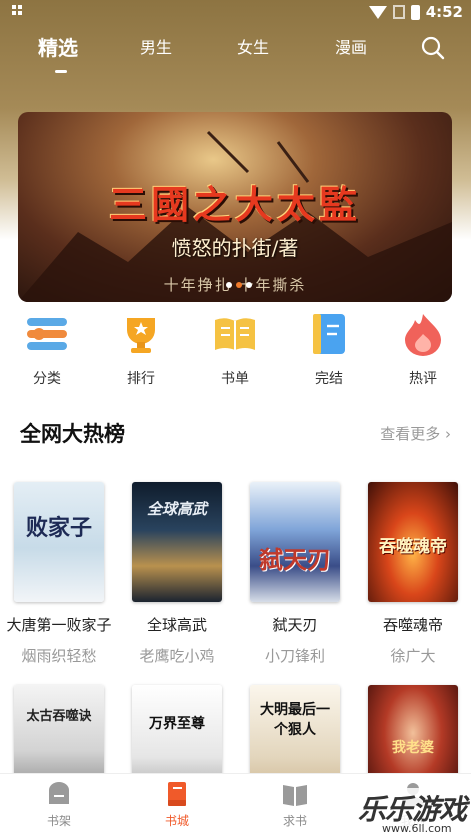  Describe the element at coordinates (235, 248) in the screenshot. I see `banner-author: 愤怒的扑街/著` at that location.